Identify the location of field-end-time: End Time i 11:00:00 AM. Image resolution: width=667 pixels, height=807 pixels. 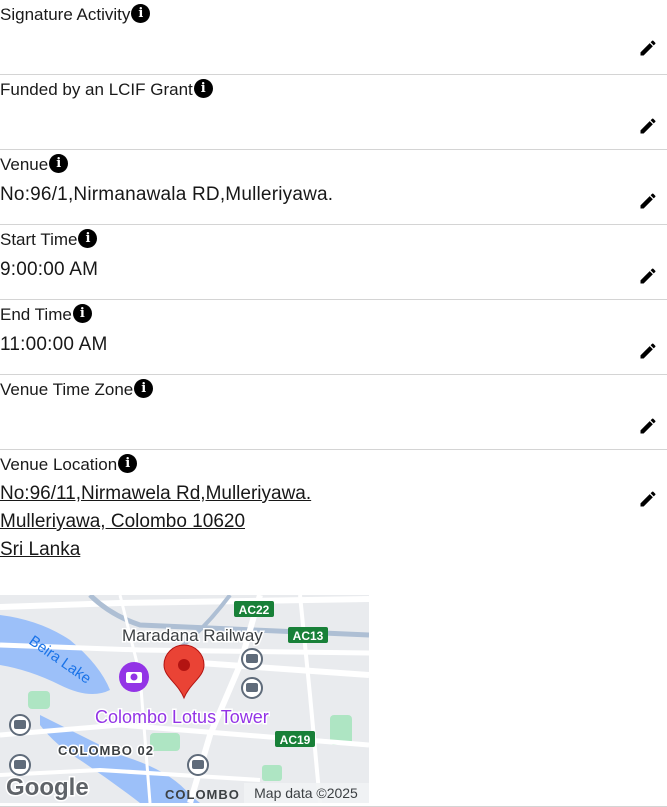
(333, 337).